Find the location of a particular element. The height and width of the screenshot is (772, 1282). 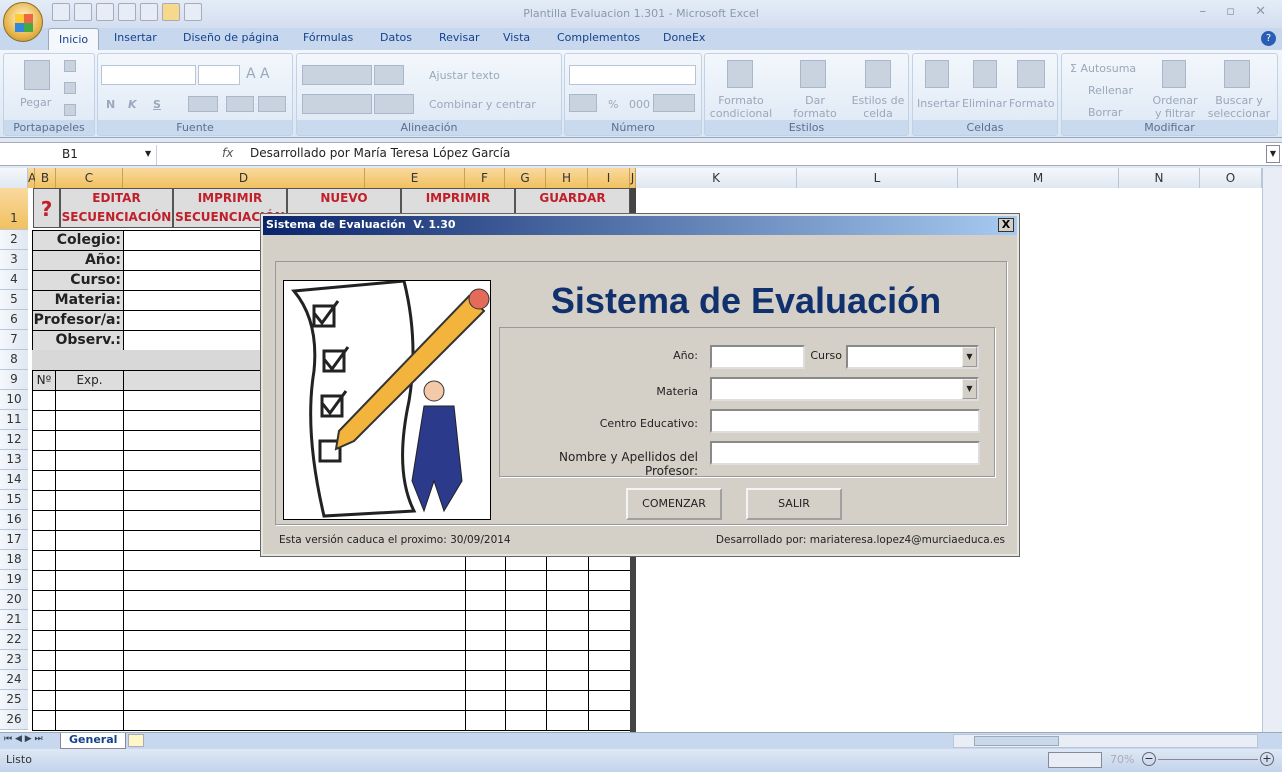

zoom-slider is located at coordinates (1208, 759).